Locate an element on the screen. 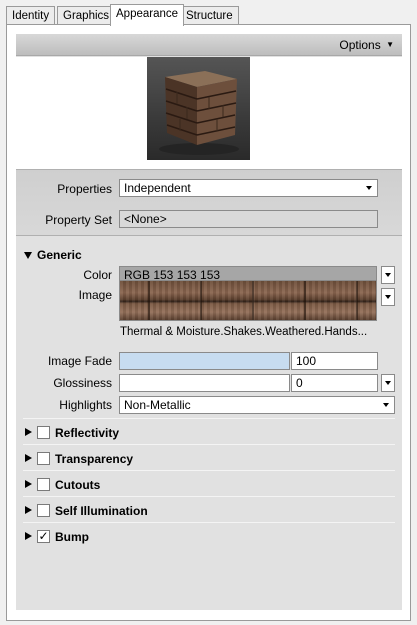  tab-graphics: Graphics is located at coordinates (86, 15).